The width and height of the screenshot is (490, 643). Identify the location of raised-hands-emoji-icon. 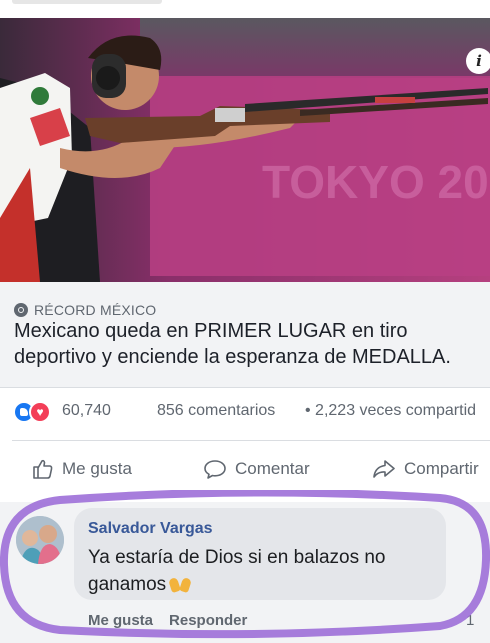
(180, 585).